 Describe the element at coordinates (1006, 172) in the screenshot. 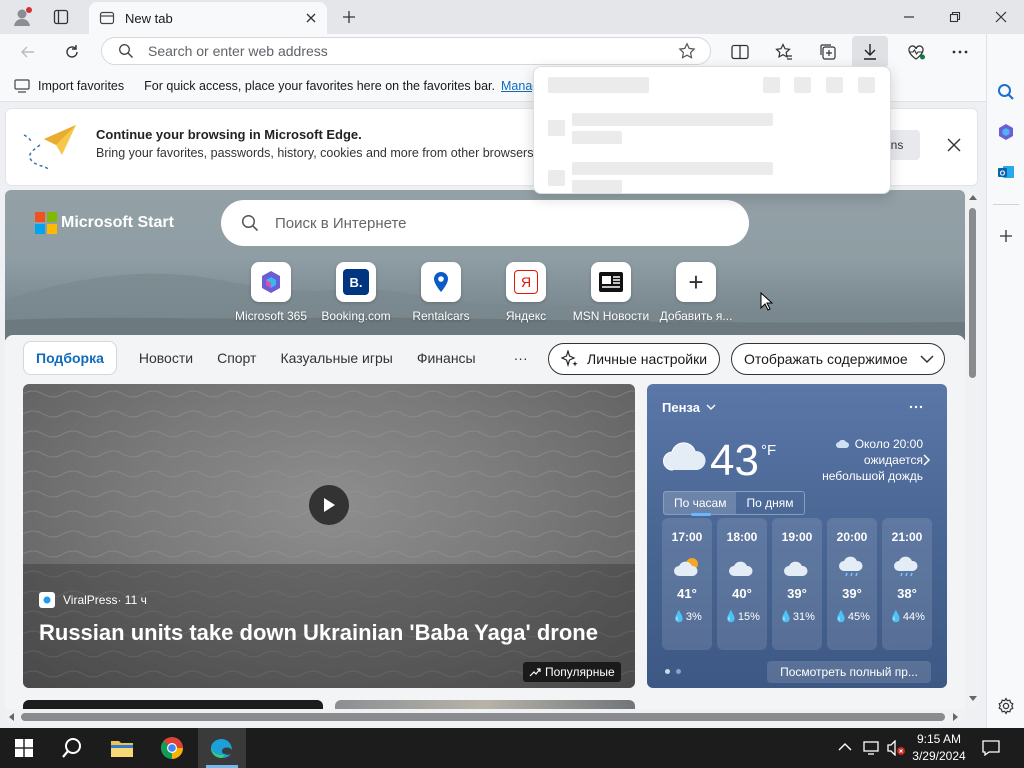

I see `sidebar-outlook-icon: O` at that location.